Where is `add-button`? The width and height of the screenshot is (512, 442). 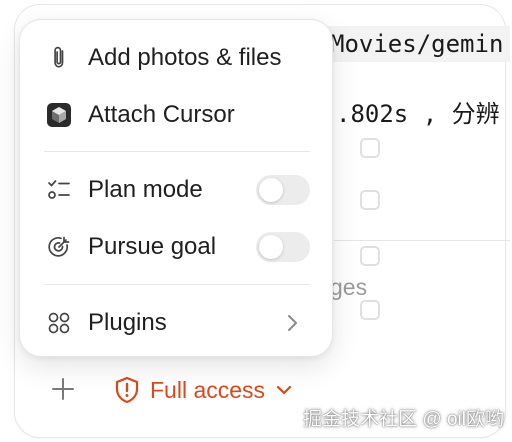
add-button is located at coordinates (63, 389).